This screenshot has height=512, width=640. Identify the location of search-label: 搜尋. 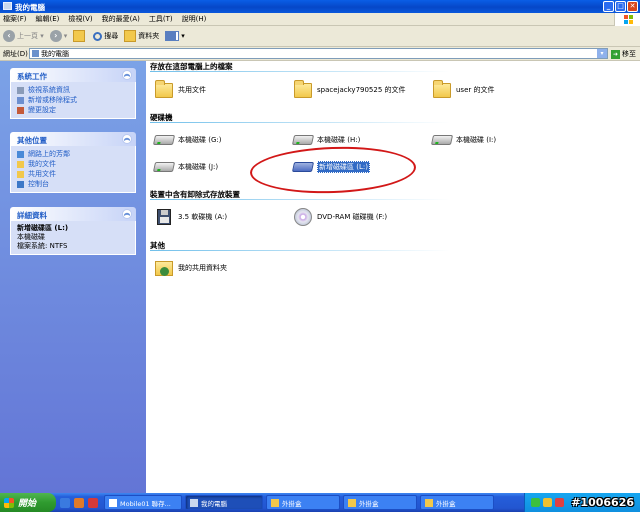
(111, 36).